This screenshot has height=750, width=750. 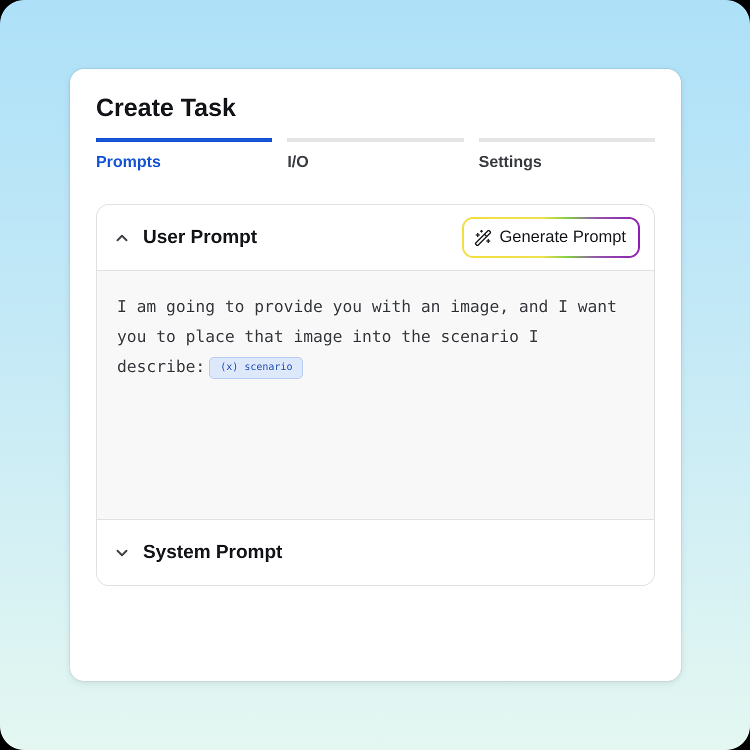 I want to click on magic-wand-icon, so click(x=483, y=237).